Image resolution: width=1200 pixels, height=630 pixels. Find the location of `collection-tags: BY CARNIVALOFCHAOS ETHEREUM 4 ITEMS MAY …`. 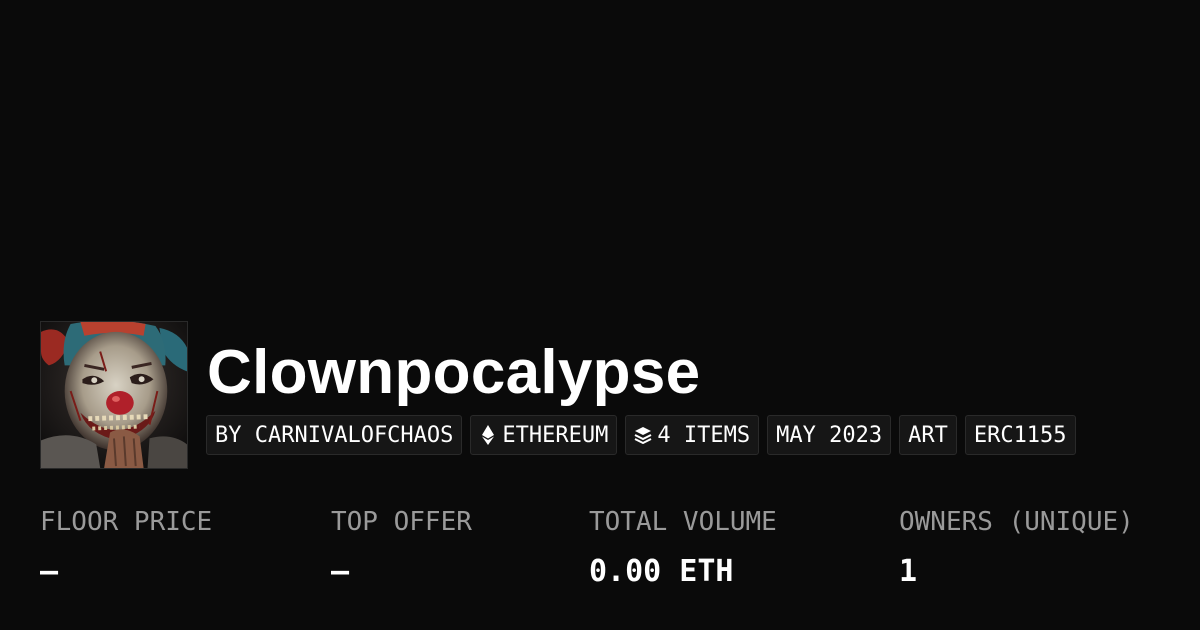

collection-tags: BY CARNIVALOFCHAOS ETHEREUM 4 ITEMS MAY … is located at coordinates (641, 435).